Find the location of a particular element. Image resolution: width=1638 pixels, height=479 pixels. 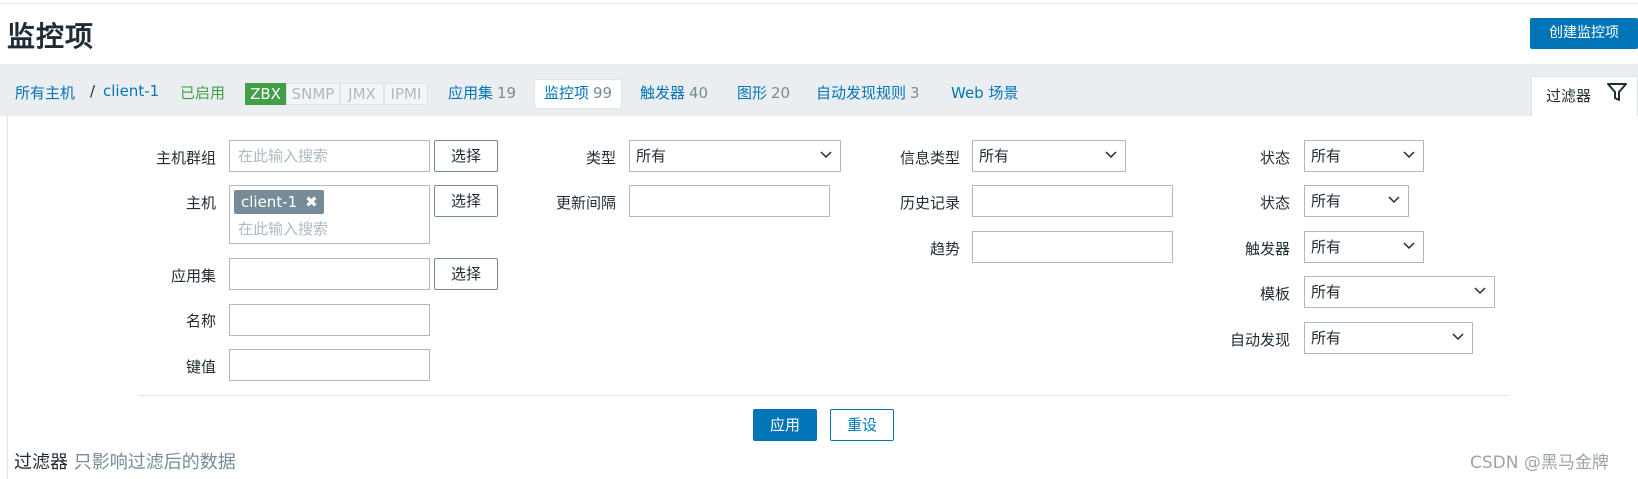

filter-tab: 过滤器 is located at coordinates (1584, 96).